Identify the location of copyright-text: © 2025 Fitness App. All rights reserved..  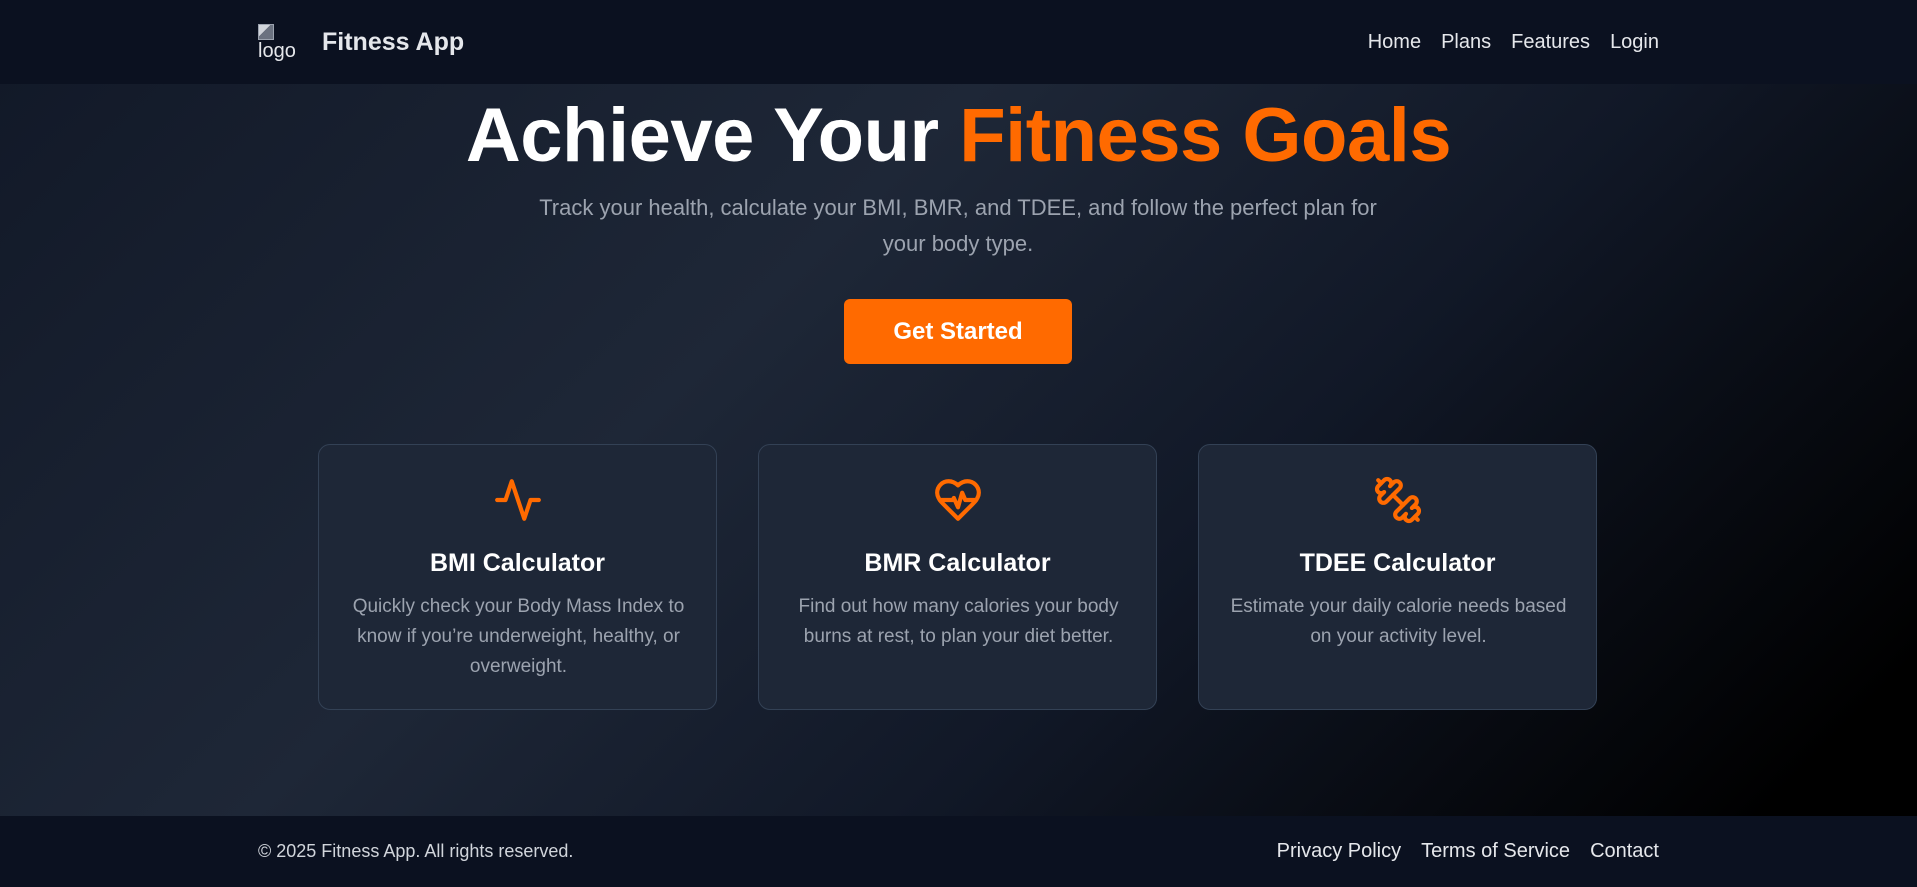
(416, 851).